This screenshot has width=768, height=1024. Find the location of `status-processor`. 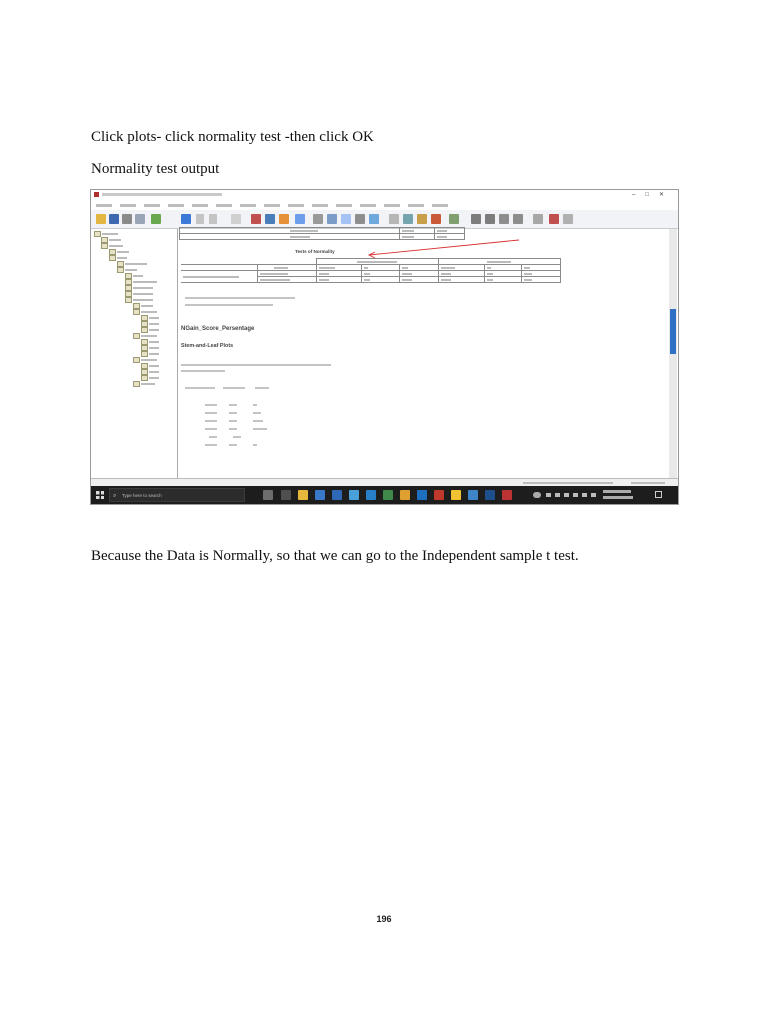

status-processor is located at coordinates (568, 483).